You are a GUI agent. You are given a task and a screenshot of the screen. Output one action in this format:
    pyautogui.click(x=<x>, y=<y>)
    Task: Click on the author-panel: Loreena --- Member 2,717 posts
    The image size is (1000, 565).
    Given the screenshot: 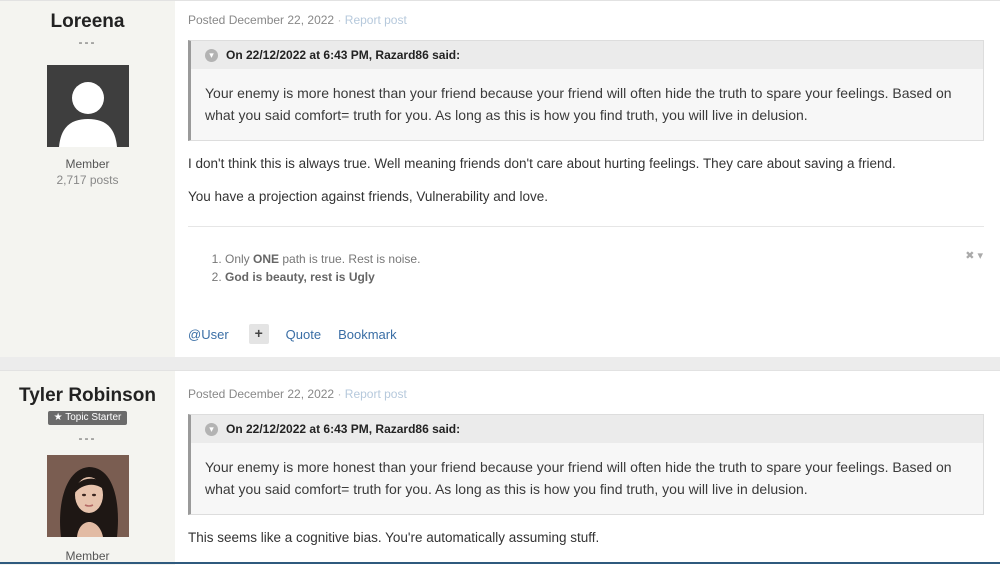 What is the action you would take?
    pyautogui.click(x=87, y=179)
    